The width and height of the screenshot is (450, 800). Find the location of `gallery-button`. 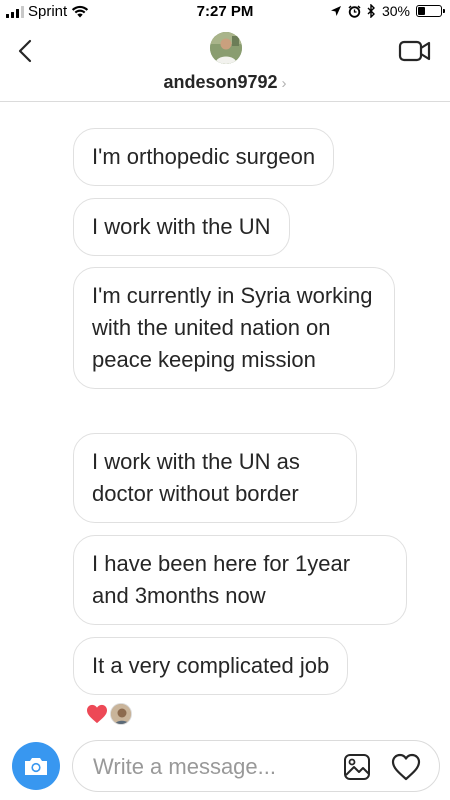

gallery-button is located at coordinates (357, 767).